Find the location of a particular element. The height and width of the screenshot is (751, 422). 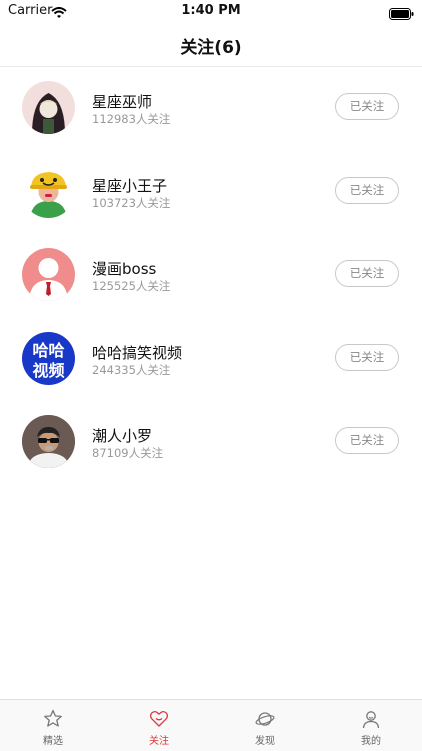

tab-label: 我的 is located at coordinates (371, 741).